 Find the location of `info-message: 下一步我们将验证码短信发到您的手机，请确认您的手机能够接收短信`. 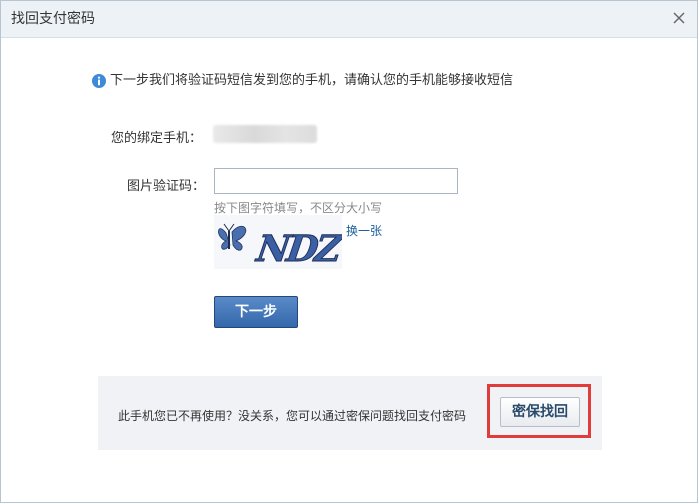

info-message: 下一步我们将验证码短信发到您的手机，请确认您的手机能够接收短信 is located at coordinates (312, 80).